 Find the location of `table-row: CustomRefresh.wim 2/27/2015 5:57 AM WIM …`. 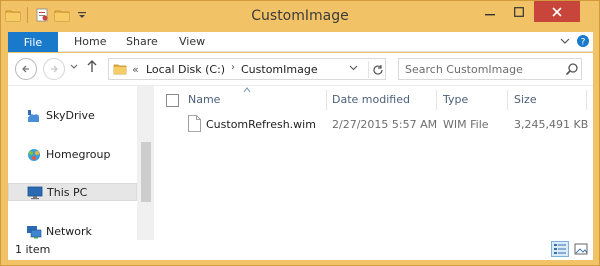

table-row: CustomRefresh.wim 2/27/2015 5:57 AM WIM … is located at coordinates (373, 125).